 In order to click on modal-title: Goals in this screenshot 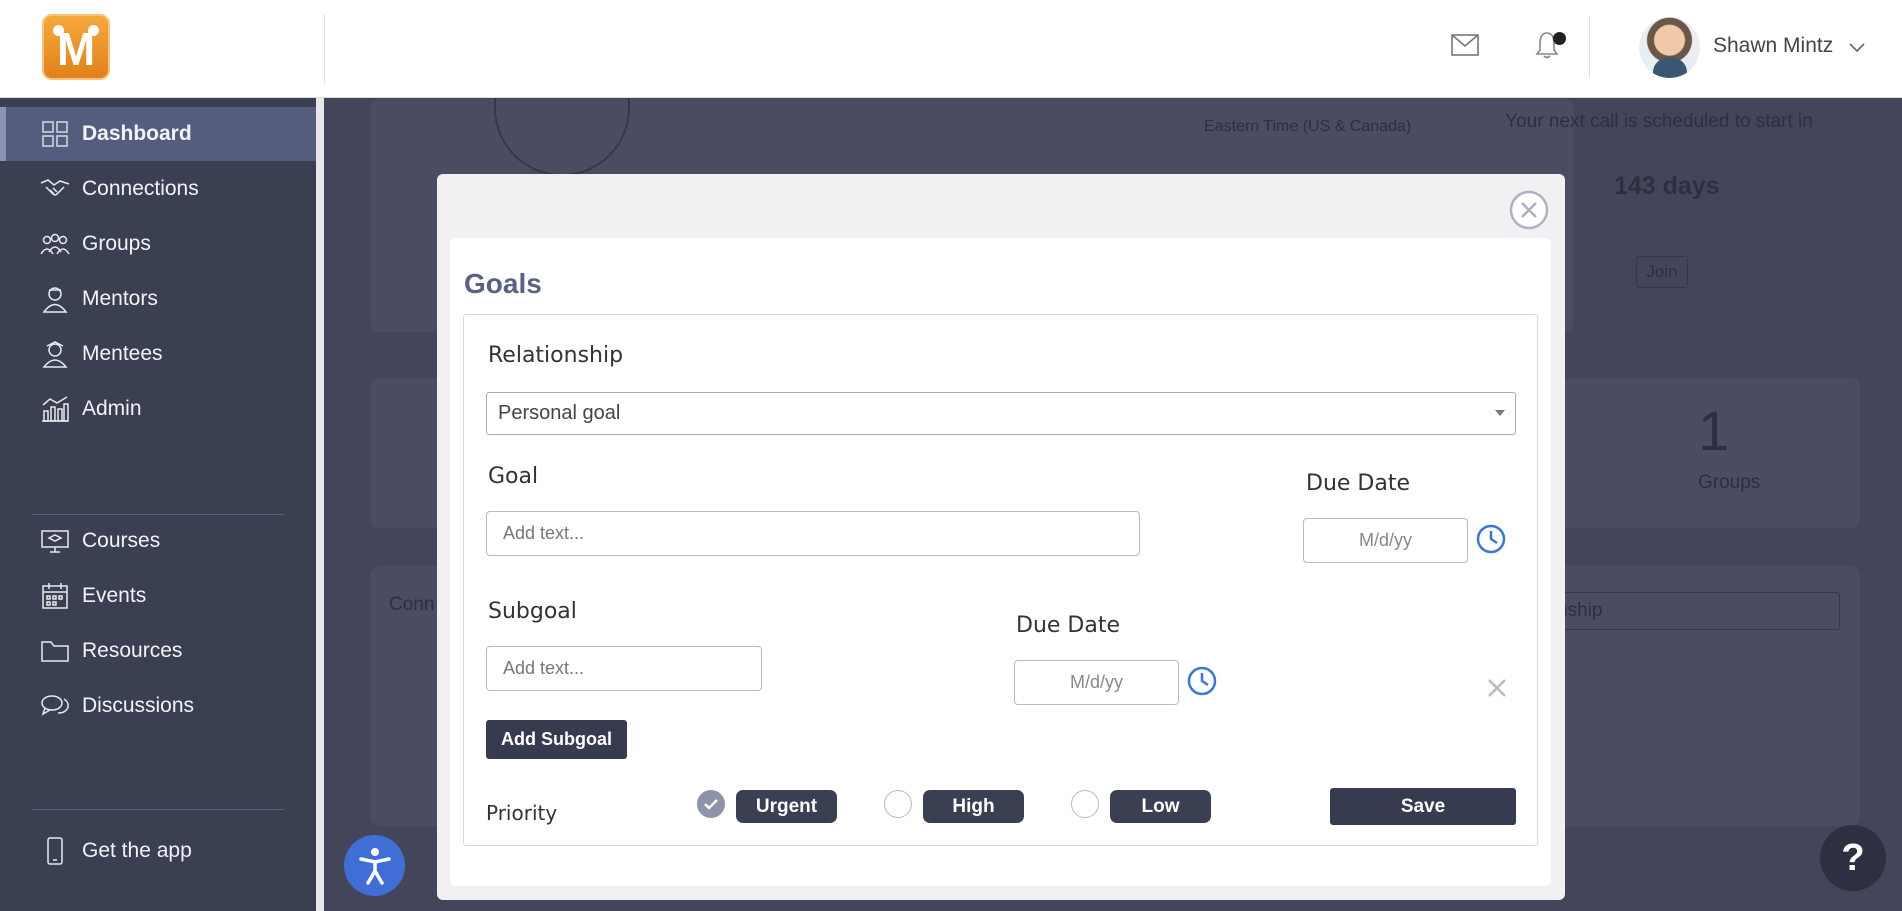, I will do `click(503, 283)`.